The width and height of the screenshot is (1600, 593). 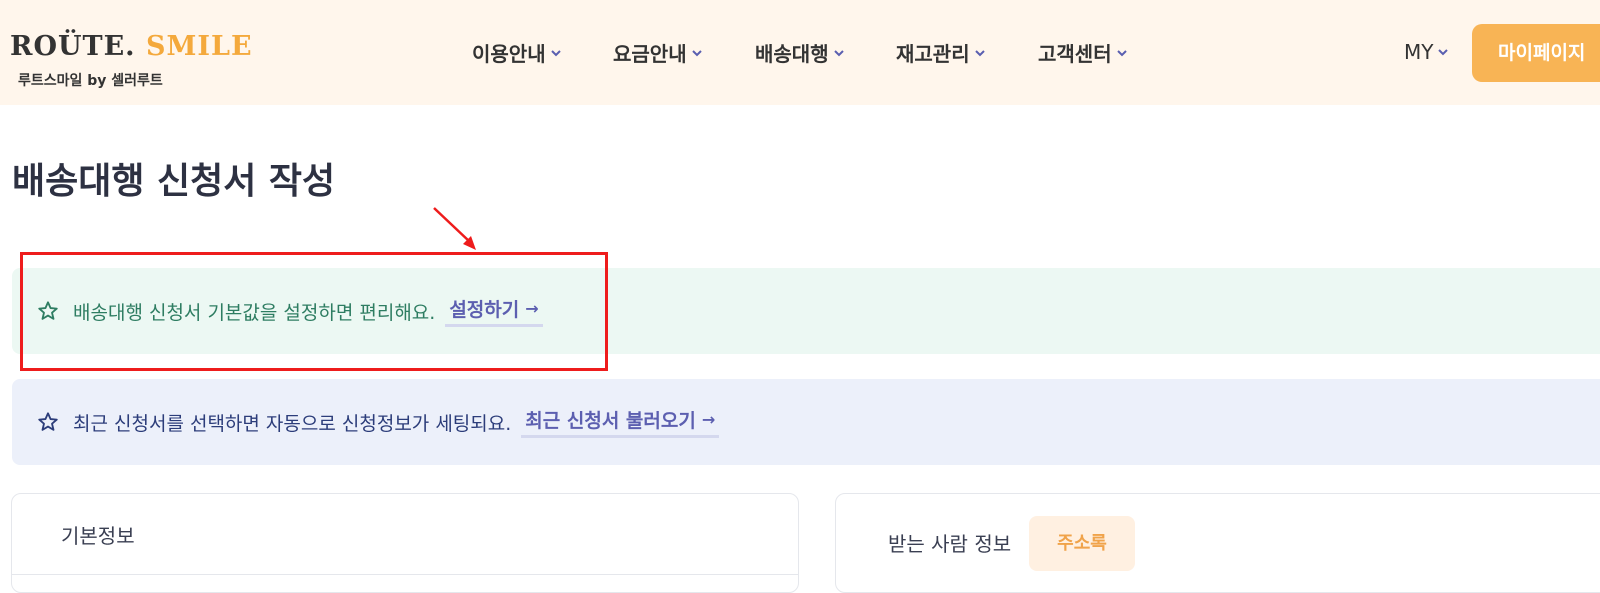 I want to click on nav-item-label: 고객센터, so click(x=1075, y=54).